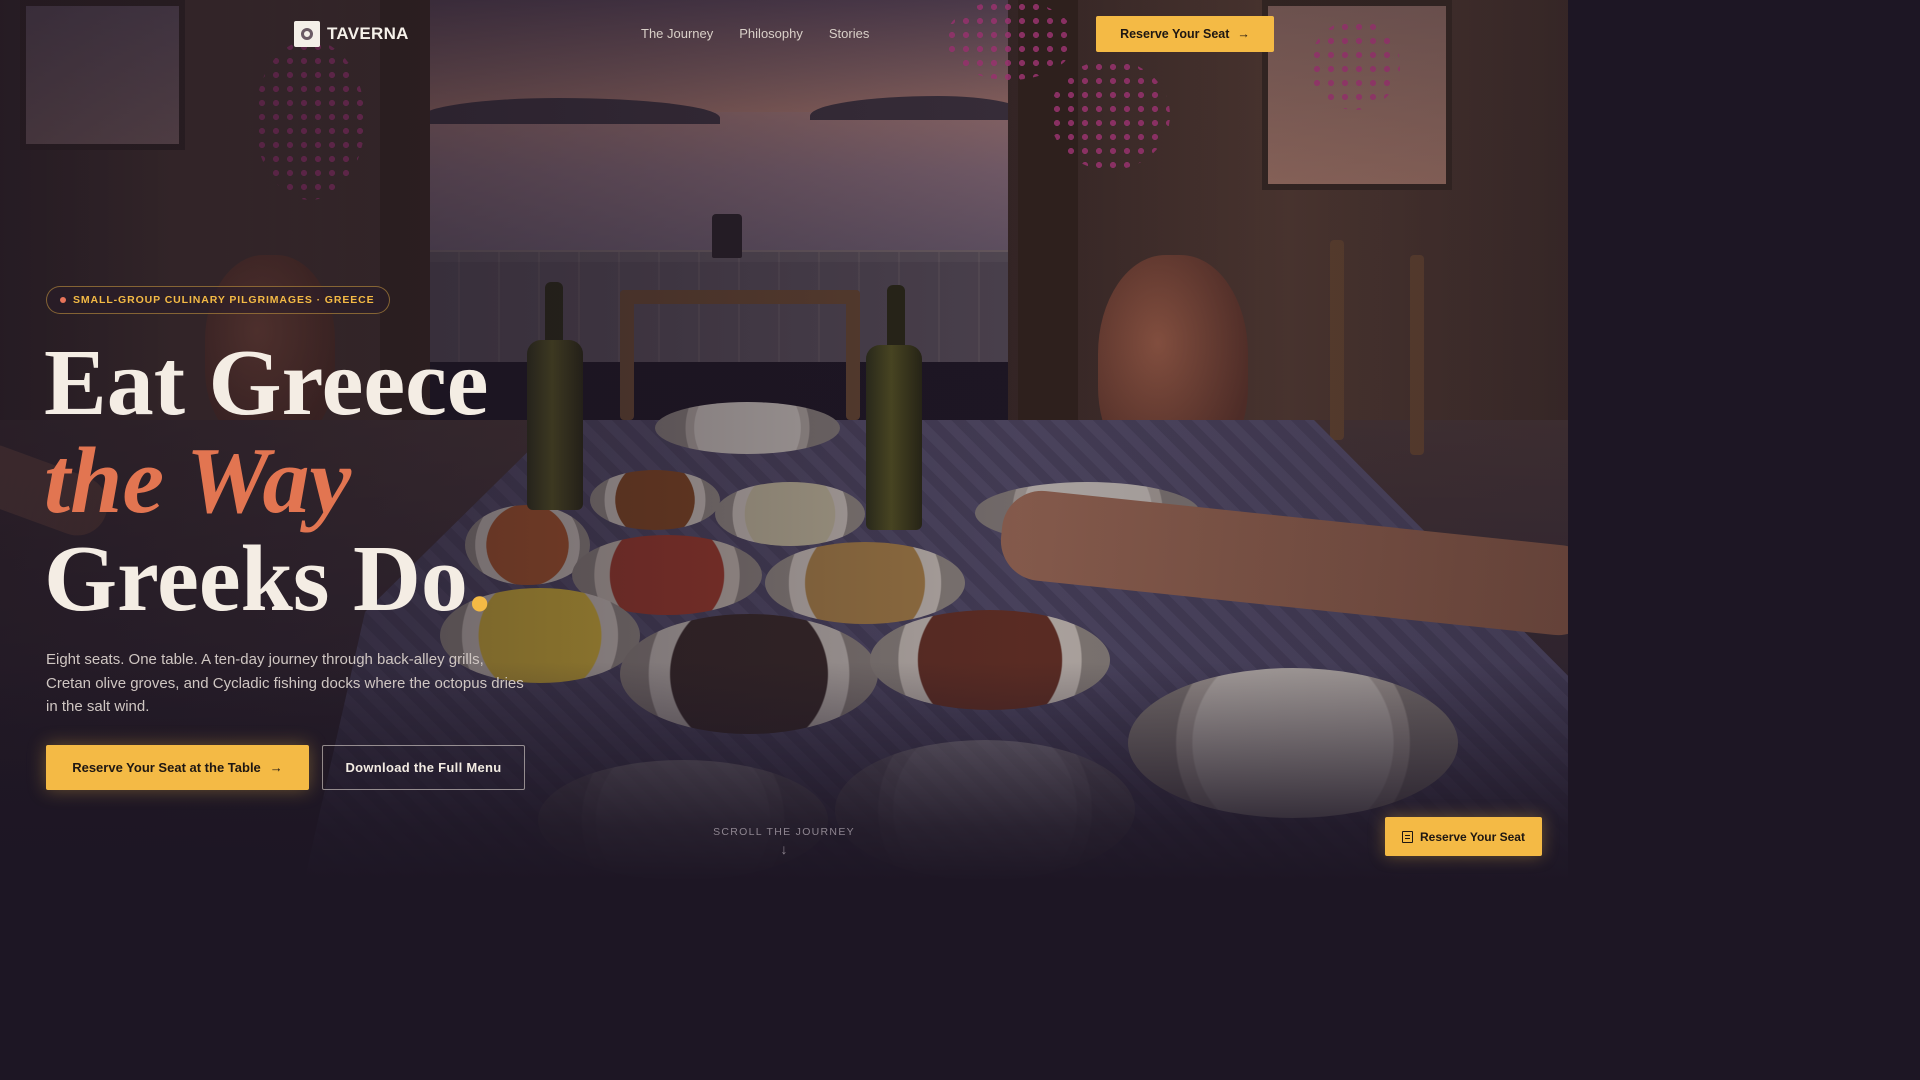 The height and width of the screenshot is (1080, 1920). Describe the element at coordinates (198, 481) in the screenshot. I see `headline-line-2-accent: the Way` at that location.